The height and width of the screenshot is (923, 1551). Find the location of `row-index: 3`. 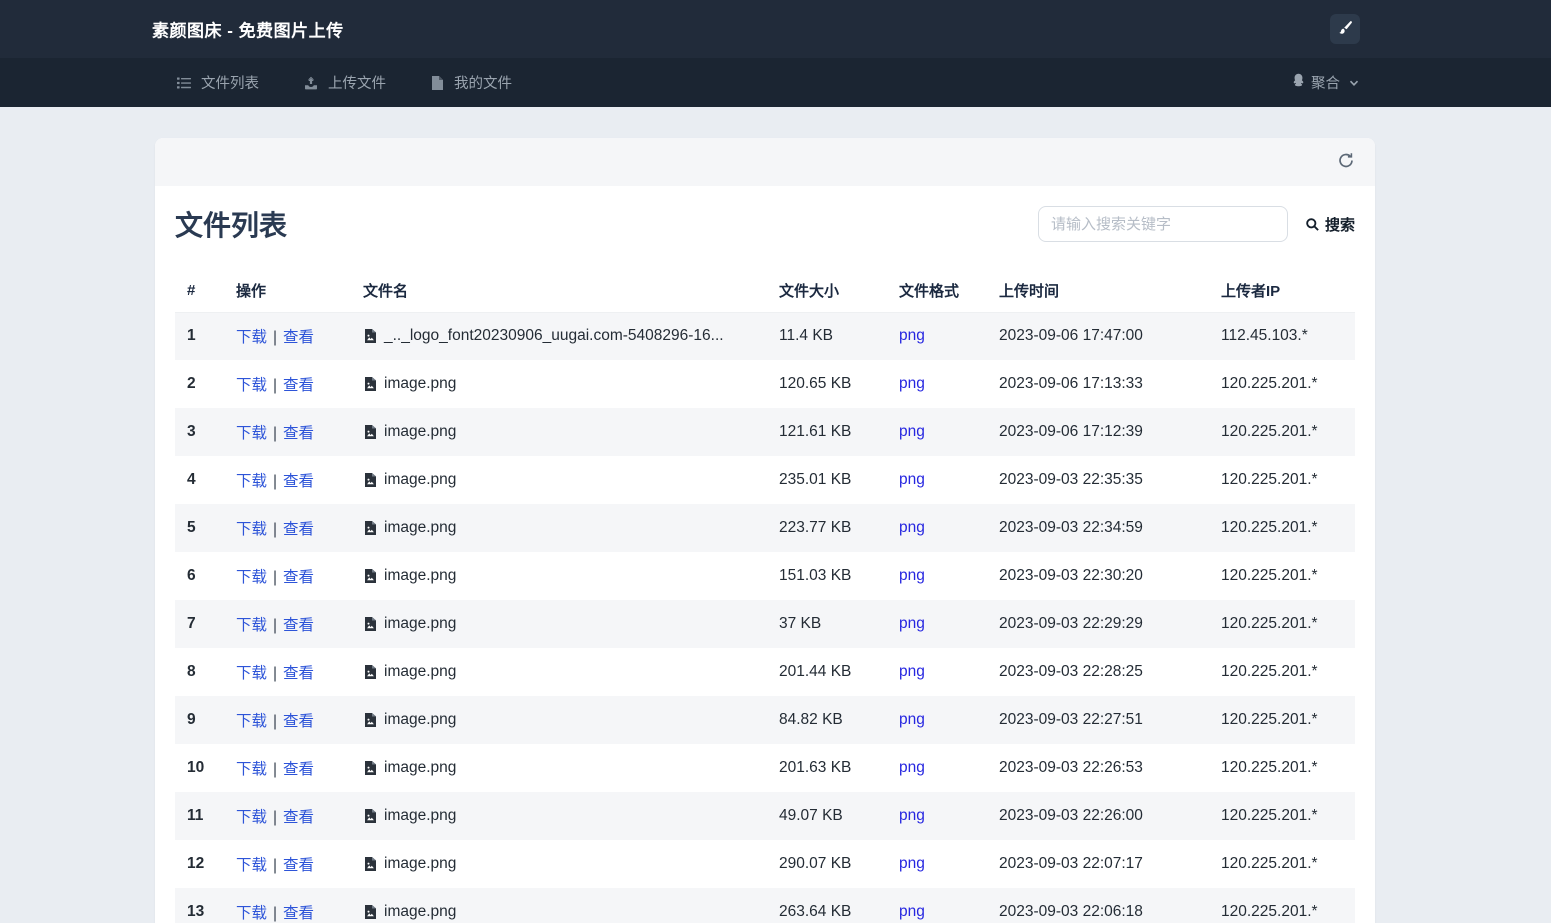

row-index: 3 is located at coordinates (191, 431).